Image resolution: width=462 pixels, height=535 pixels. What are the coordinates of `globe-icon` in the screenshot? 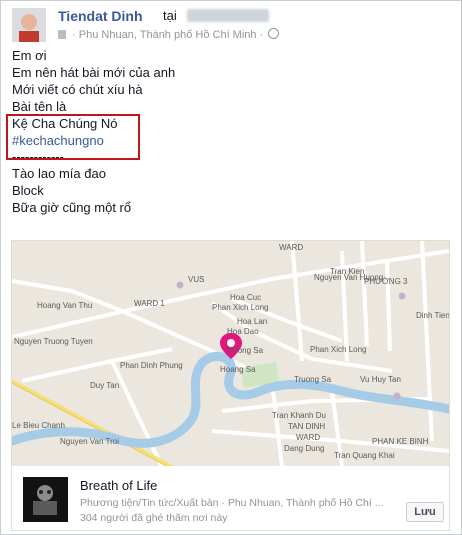 It's located at (274, 33).